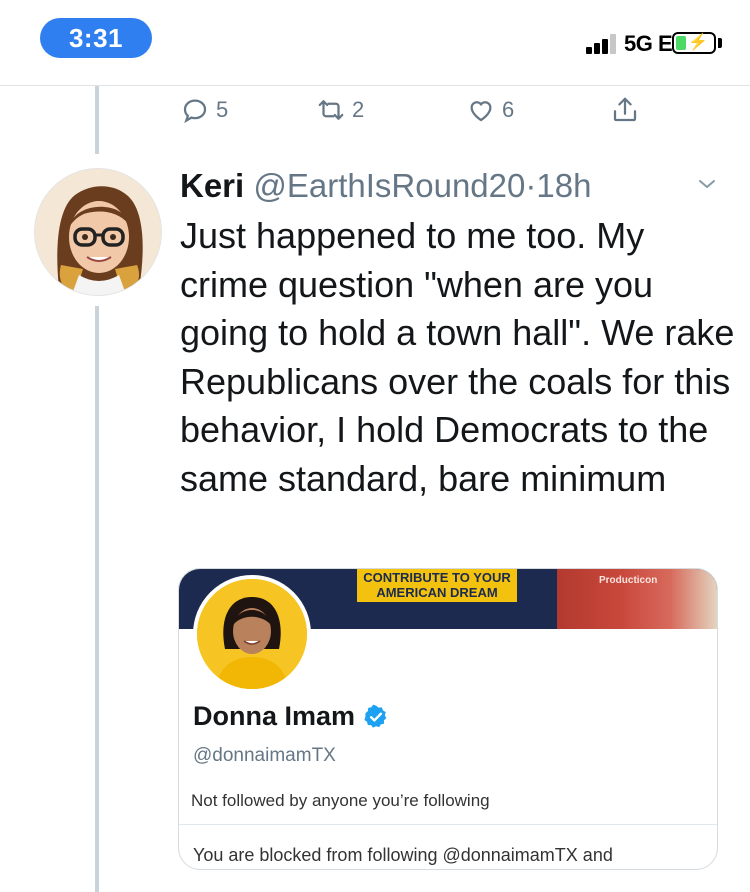  What do you see at coordinates (694, 43) in the screenshot?
I see `battery-icon: ⚡` at bounding box center [694, 43].